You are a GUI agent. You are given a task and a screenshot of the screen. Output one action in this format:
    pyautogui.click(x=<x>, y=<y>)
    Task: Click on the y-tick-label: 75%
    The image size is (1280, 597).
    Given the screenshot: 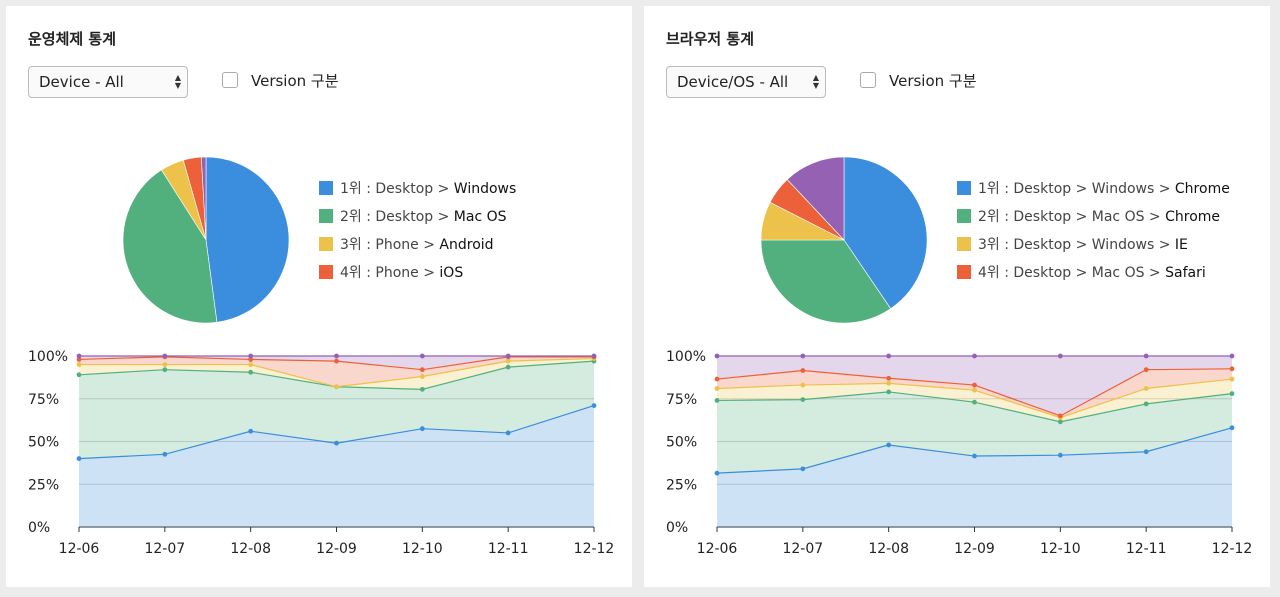 What is the action you would take?
    pyautogui.click(x=43, y=400)
    